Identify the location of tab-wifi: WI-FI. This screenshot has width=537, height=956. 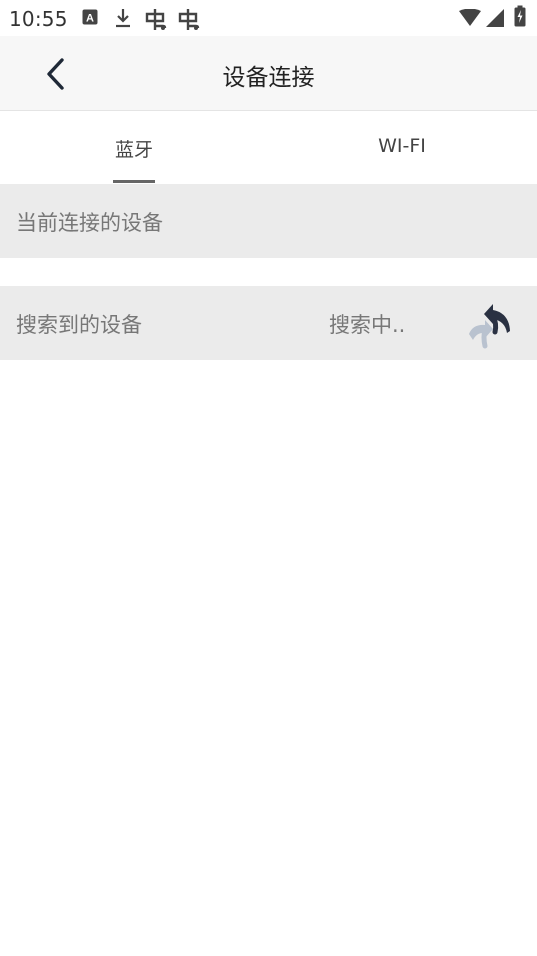
(402, 147).